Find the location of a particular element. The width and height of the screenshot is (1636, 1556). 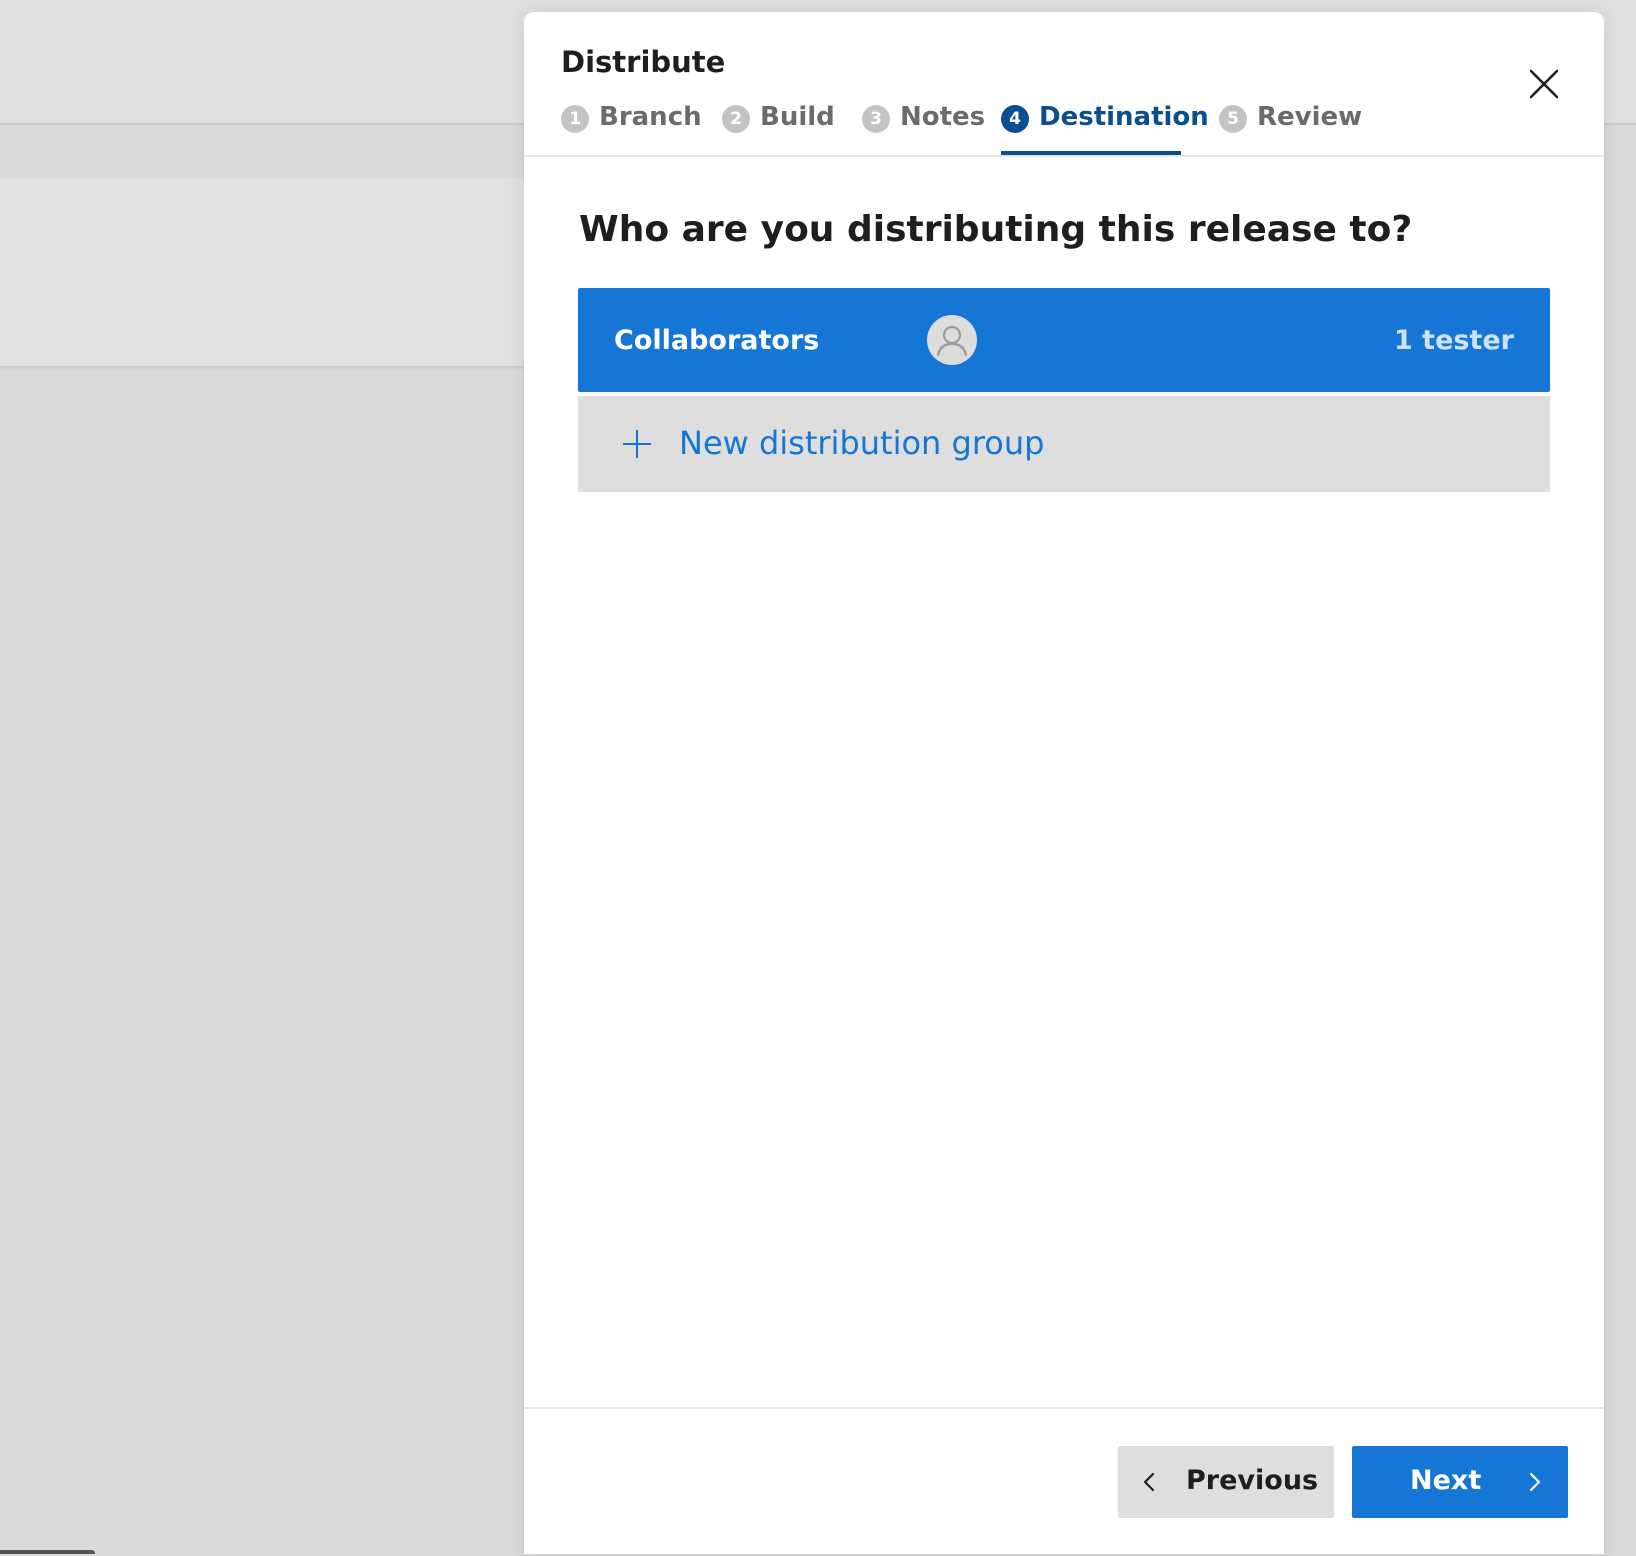

step-number: 1 is located at coordinates (575, 119).